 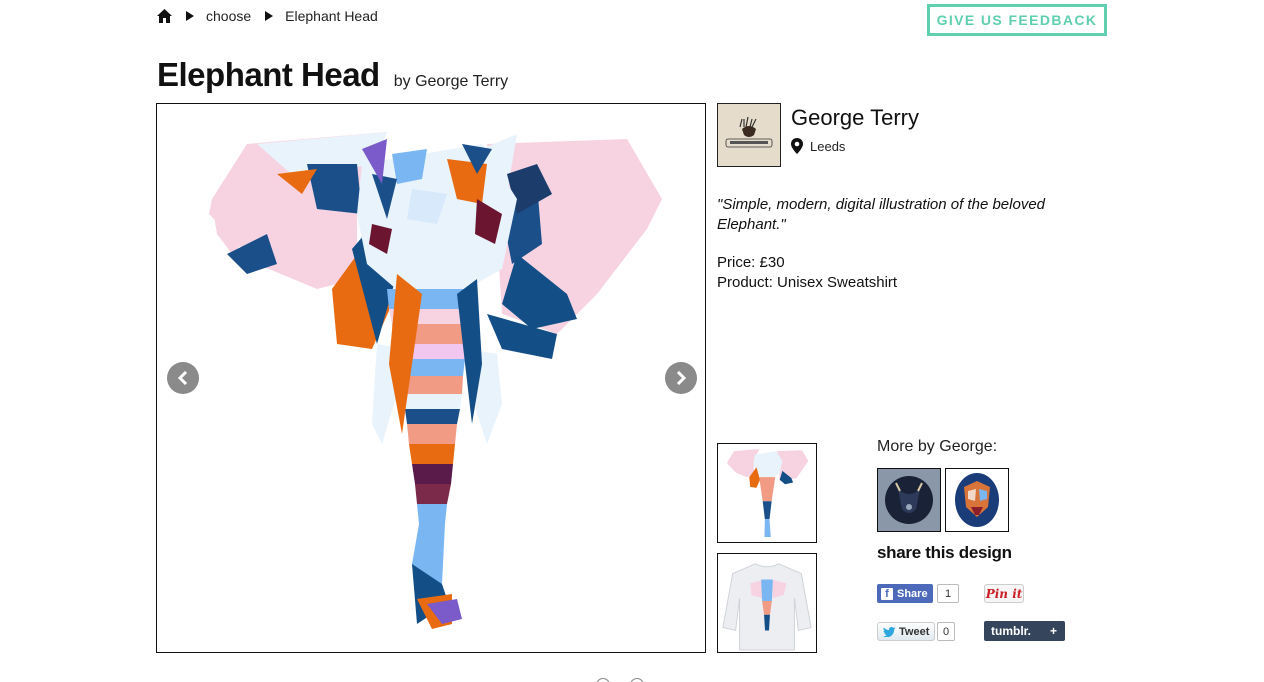 I want to click on facebook-share-count: 1, so click(x=948, y=593).